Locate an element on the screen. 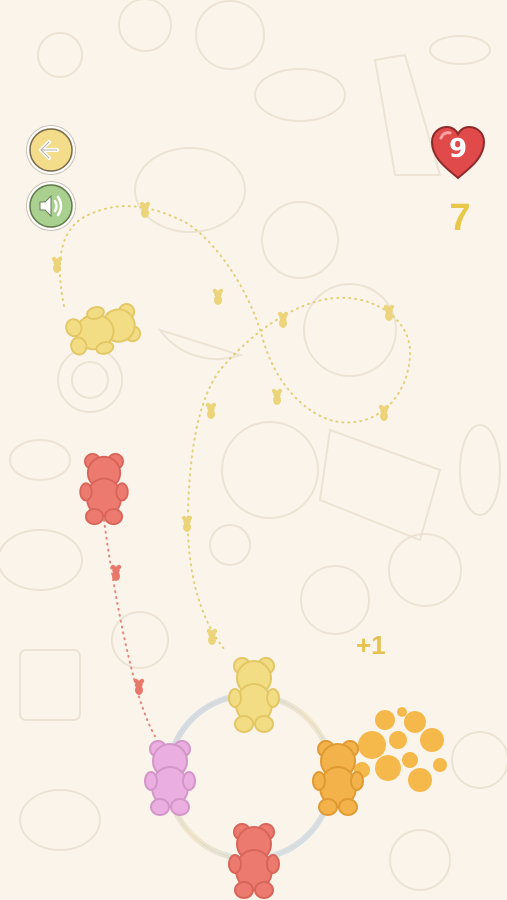 The image size is (507, 900). lives-indicator: 9 is located at coordinates (458, 153).